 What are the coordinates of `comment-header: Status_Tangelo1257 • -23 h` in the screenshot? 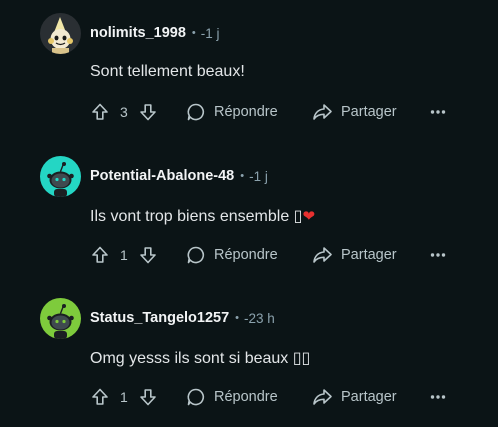 It's located at (157, 318).